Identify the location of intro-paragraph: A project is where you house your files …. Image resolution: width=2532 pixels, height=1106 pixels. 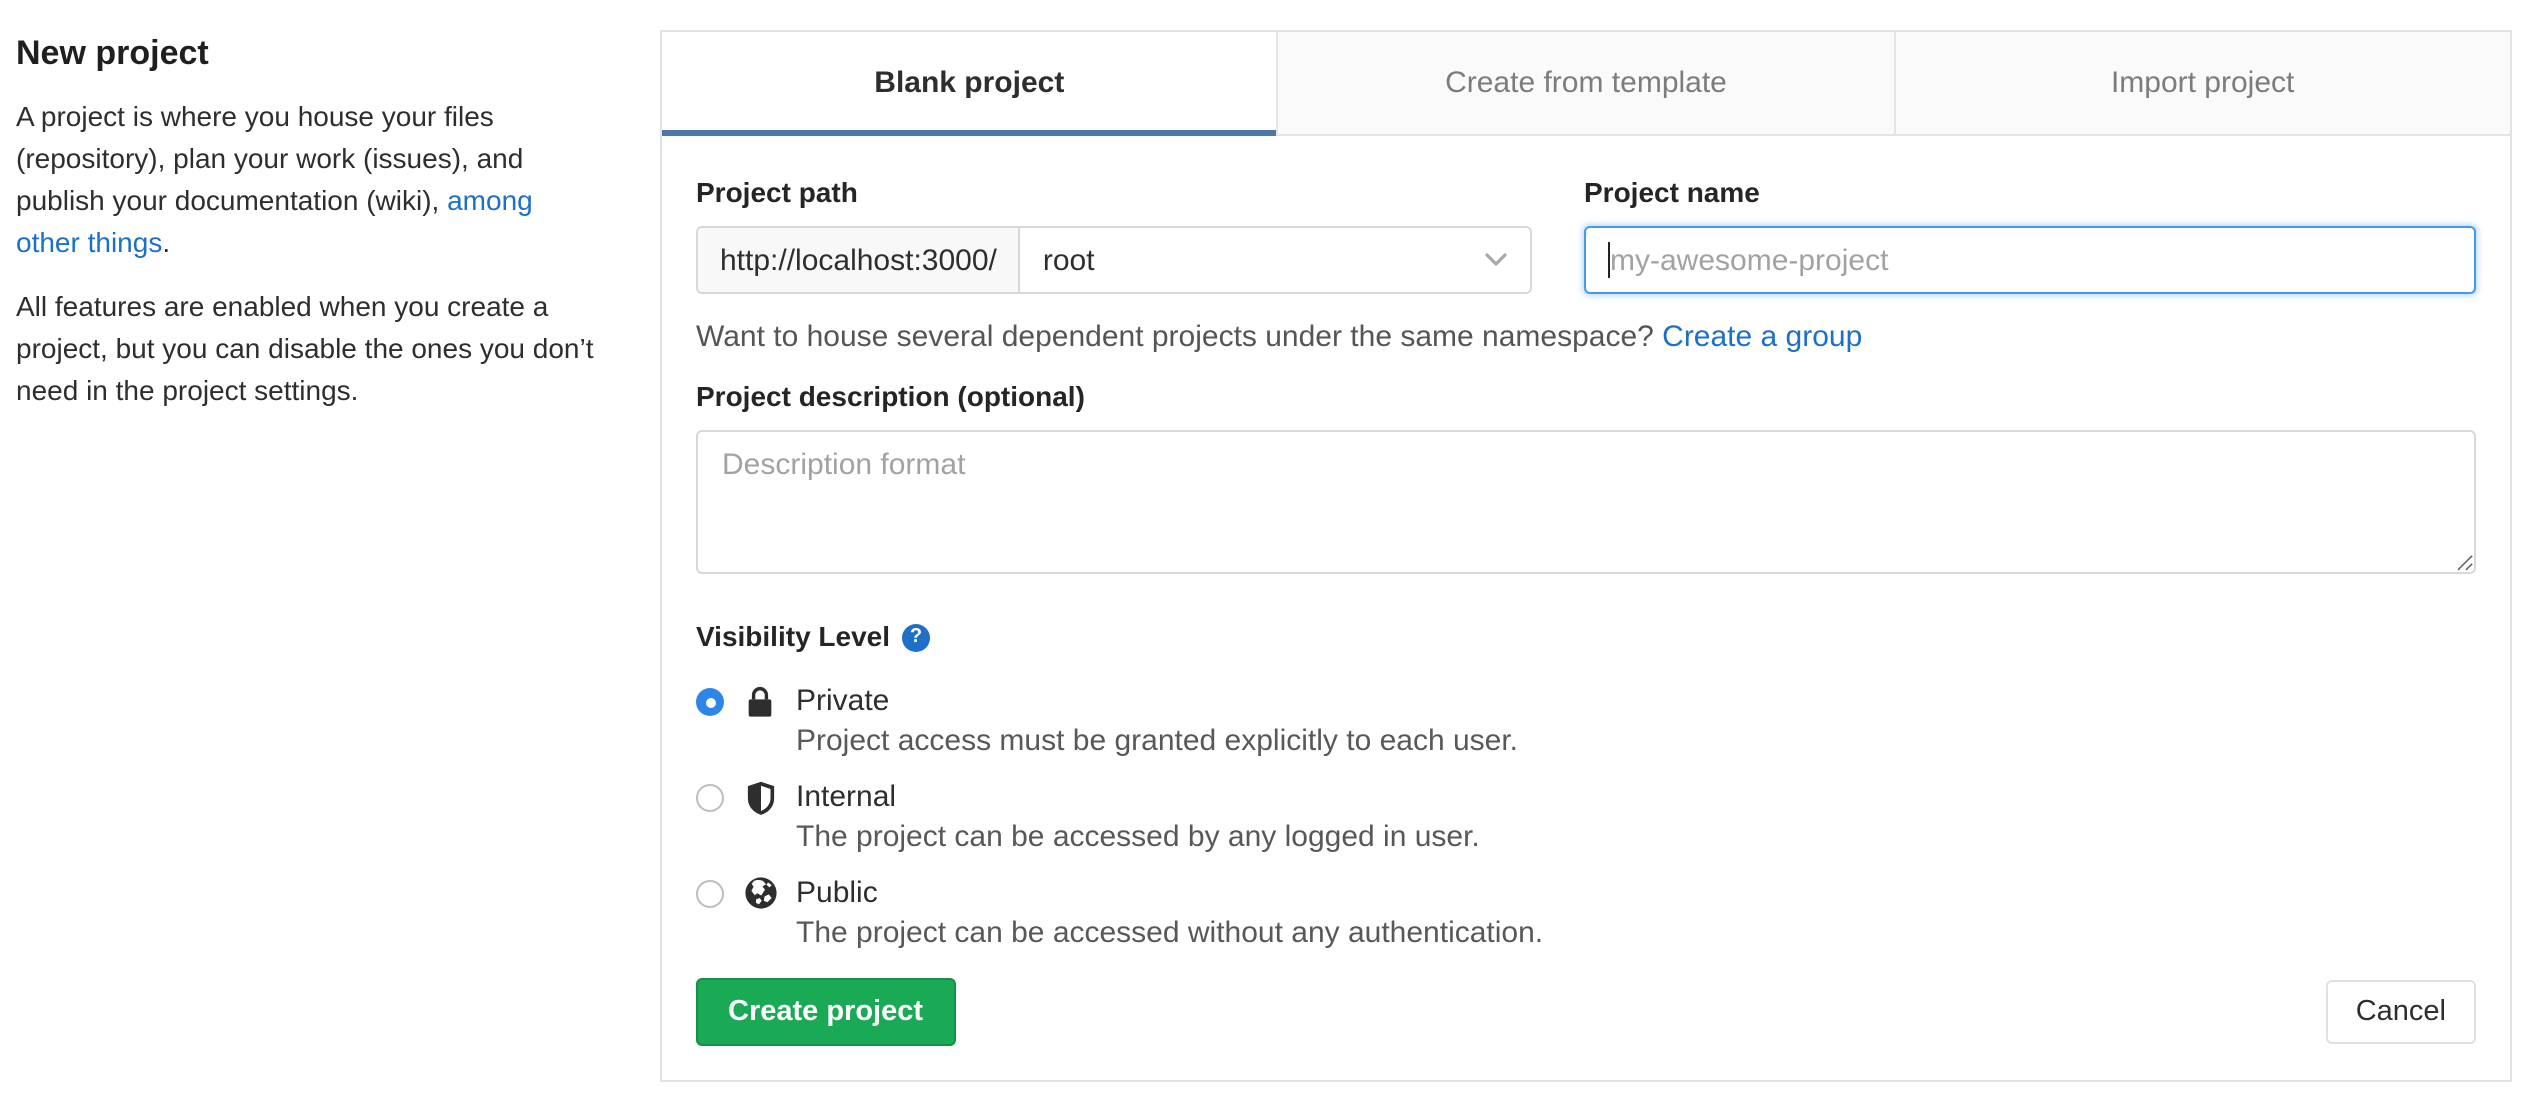
(306, 180).